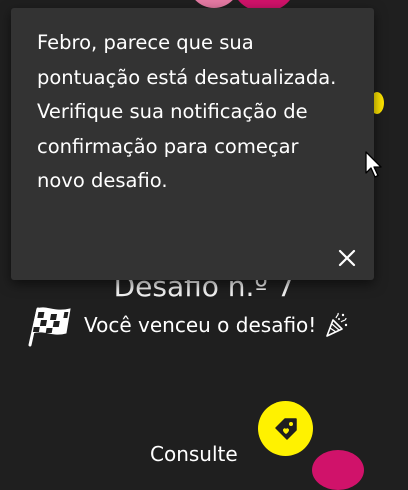 The image size is (408, 490). Describe the element at coordinates (214, 4) in the screenshot. I see `decorative-circle-pink` at that location.